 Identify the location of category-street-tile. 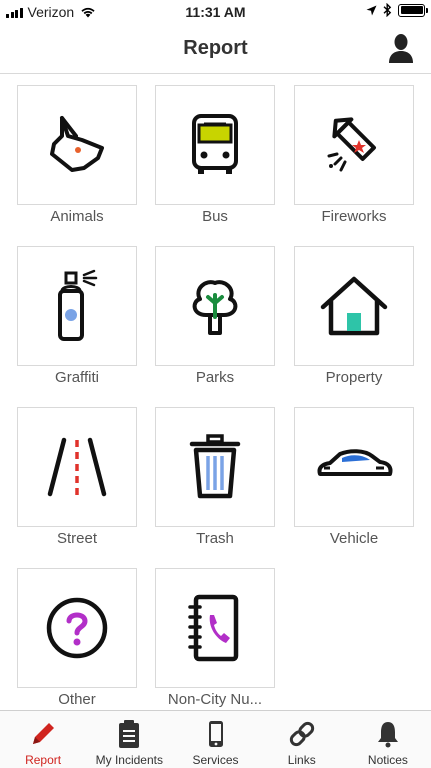
(77, 467).